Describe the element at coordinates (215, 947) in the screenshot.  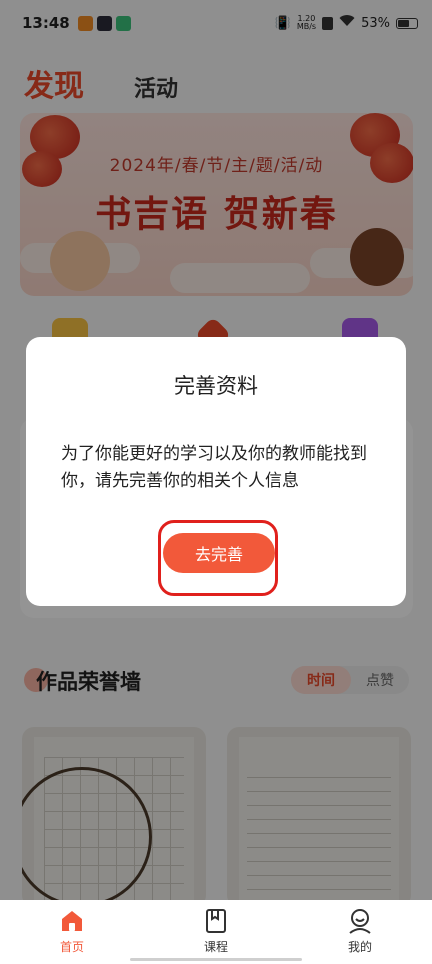
I see `nav-label-courses: 课程` at that location.